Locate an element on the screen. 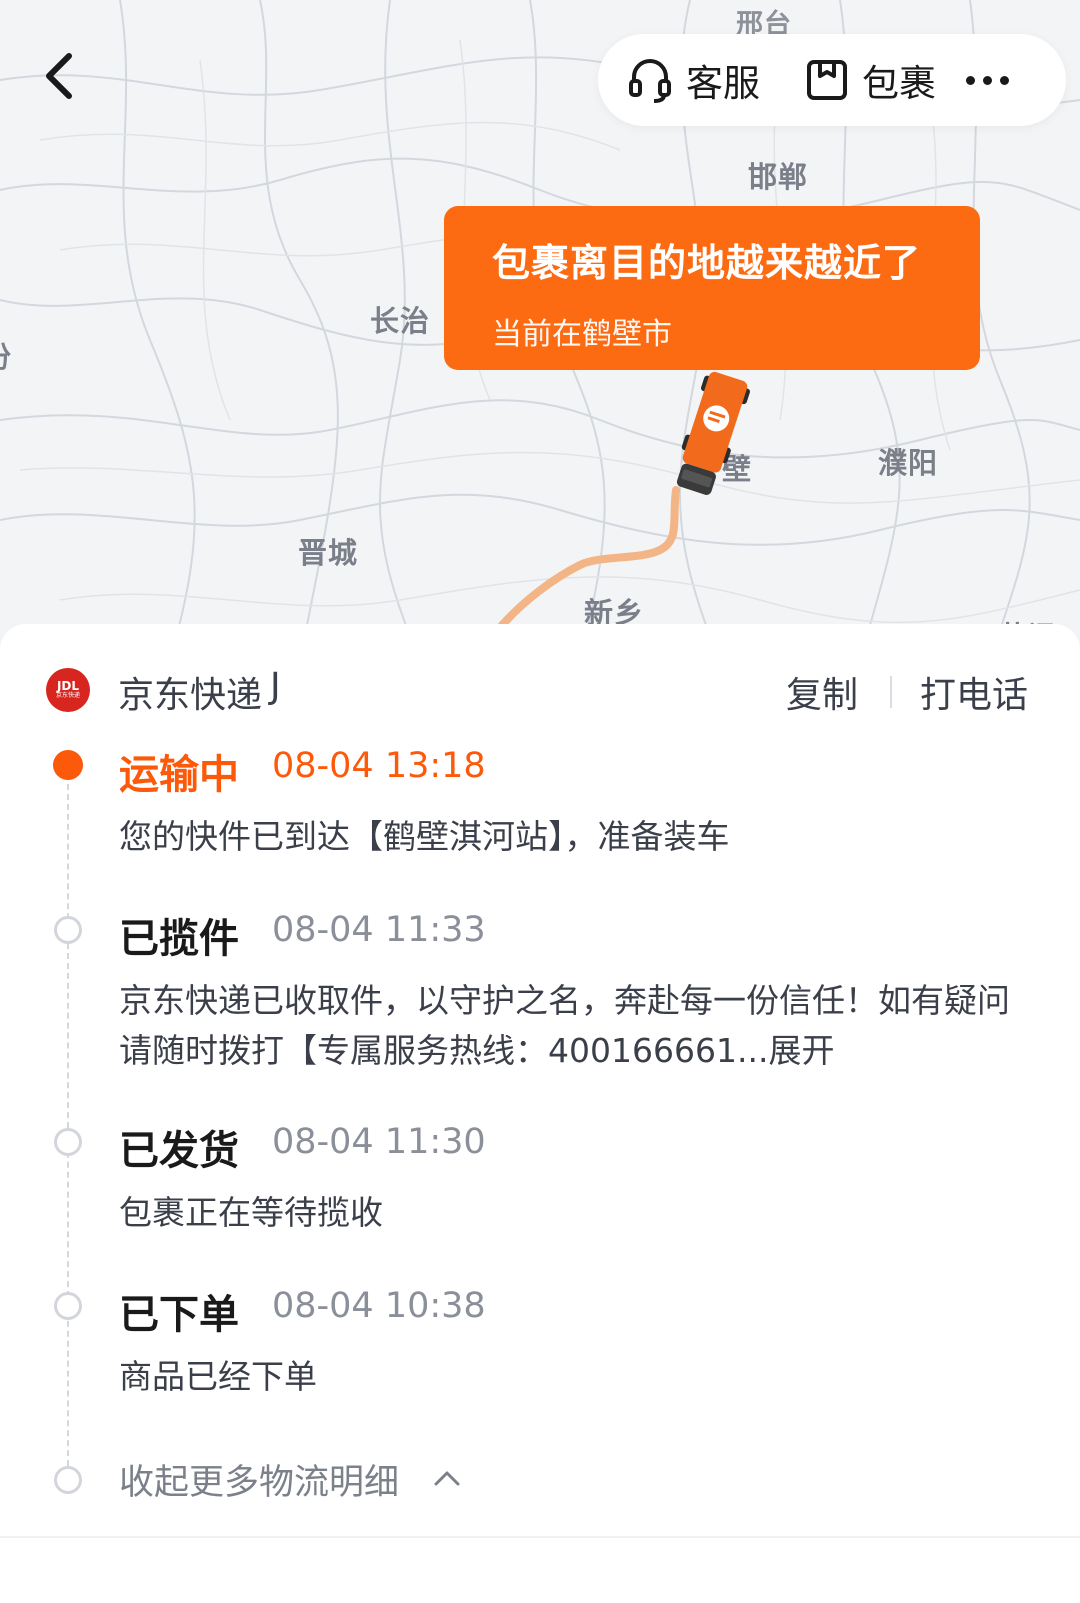  collapse-details-button: 收起更多物流明细 is located at coordinates (540, 1479).